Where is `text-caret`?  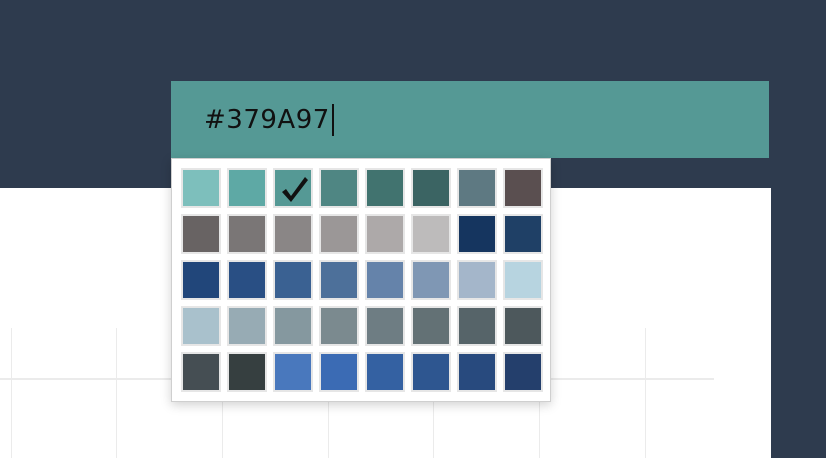 text-caret is located at coordinates (332, 119).